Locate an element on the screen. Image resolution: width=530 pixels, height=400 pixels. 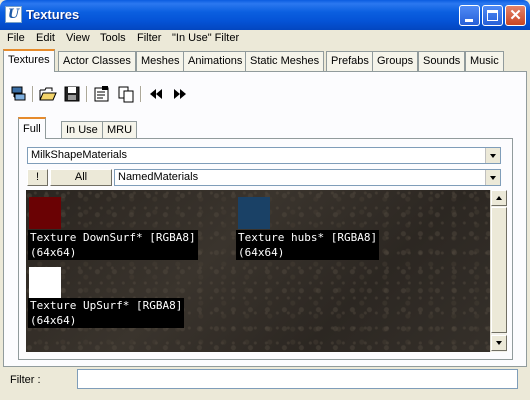
group-combo-value: NamedMaterials is located at coordinates (158, 177).